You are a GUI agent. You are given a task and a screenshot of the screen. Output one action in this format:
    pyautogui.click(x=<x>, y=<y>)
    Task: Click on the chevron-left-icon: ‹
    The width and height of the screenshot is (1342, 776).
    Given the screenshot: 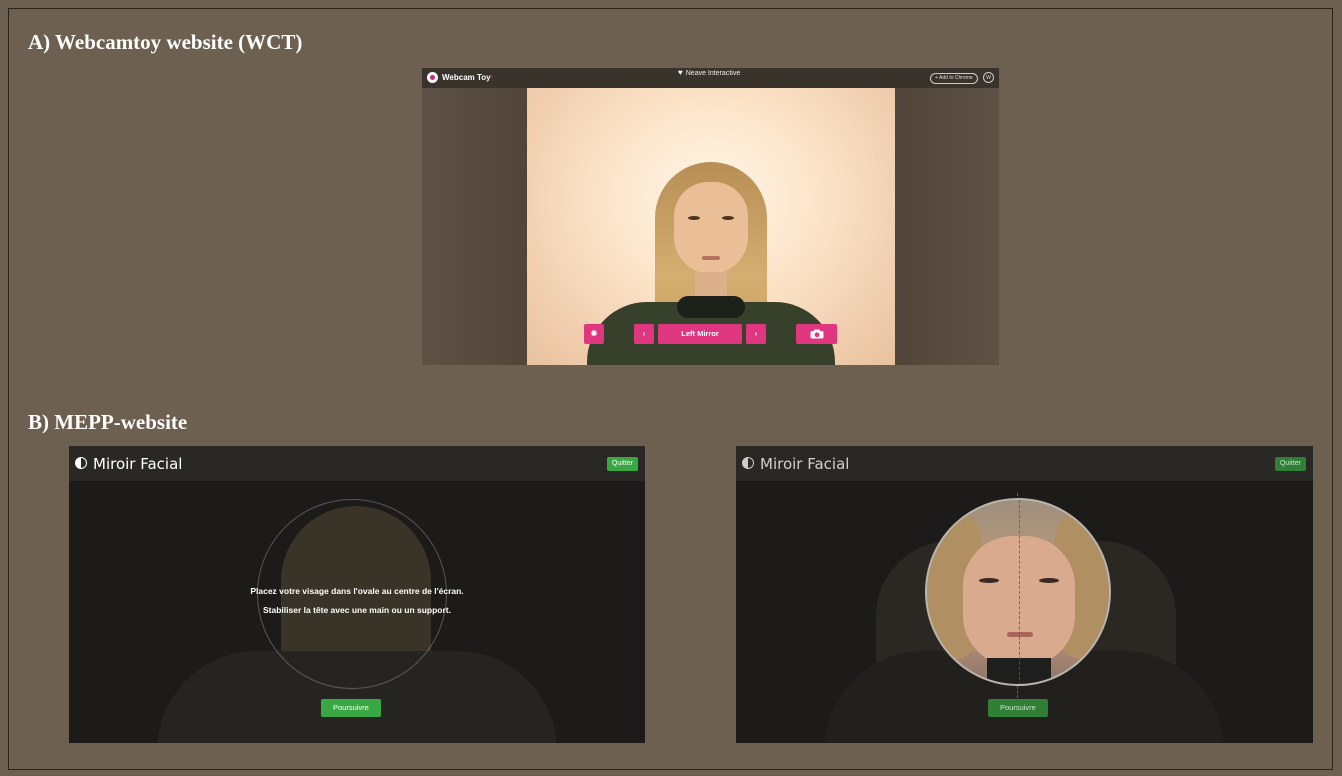 What is the action you would take?
    pyautogui.click(x=644, y=333)
    